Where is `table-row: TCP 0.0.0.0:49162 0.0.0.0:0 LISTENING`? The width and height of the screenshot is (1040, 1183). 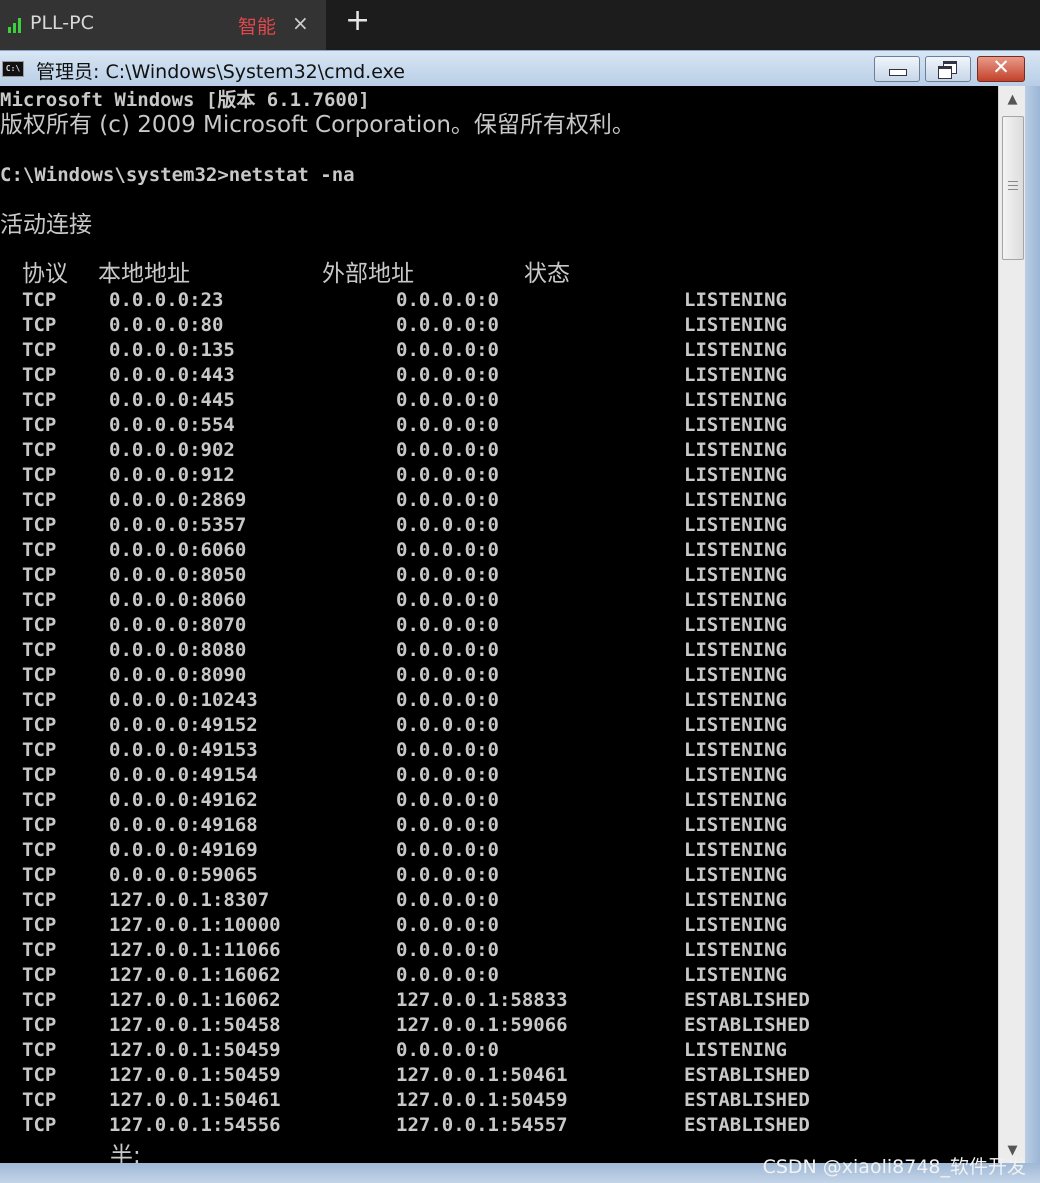 table-row: TCP 0.0.0.0:49162 0.0.0.0:0 LISTENING is located at coordinates (499, 800).